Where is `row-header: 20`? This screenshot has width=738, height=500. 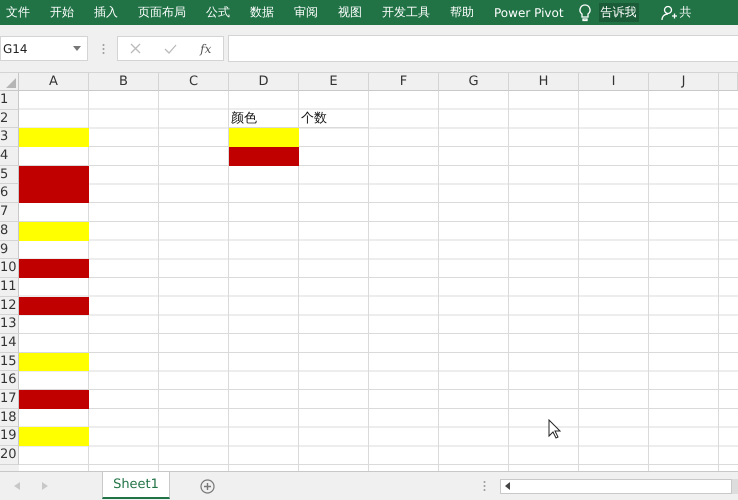
row-header: 20 is located at coordinates (9, 455).